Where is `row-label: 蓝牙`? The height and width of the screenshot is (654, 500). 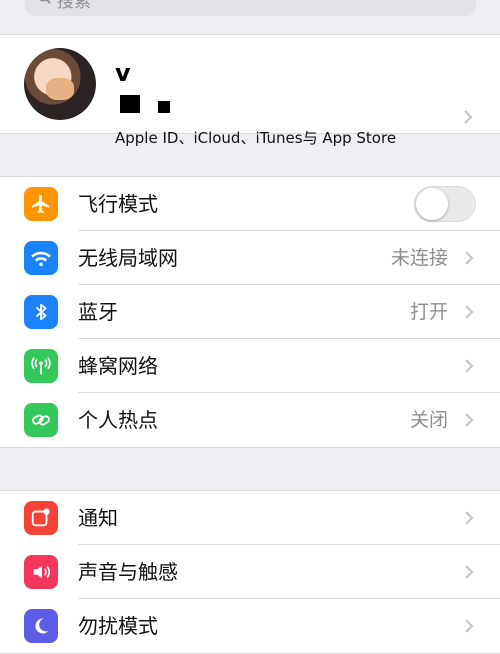
row-label: 蓝牙 is located at coordinates (98, 312).